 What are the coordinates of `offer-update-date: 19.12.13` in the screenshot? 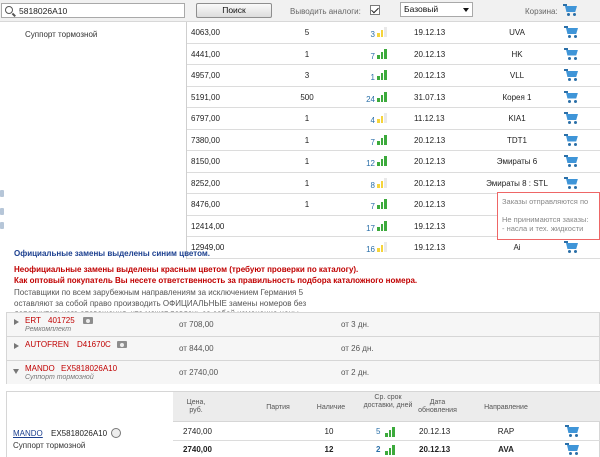 It's located at (430, 32).